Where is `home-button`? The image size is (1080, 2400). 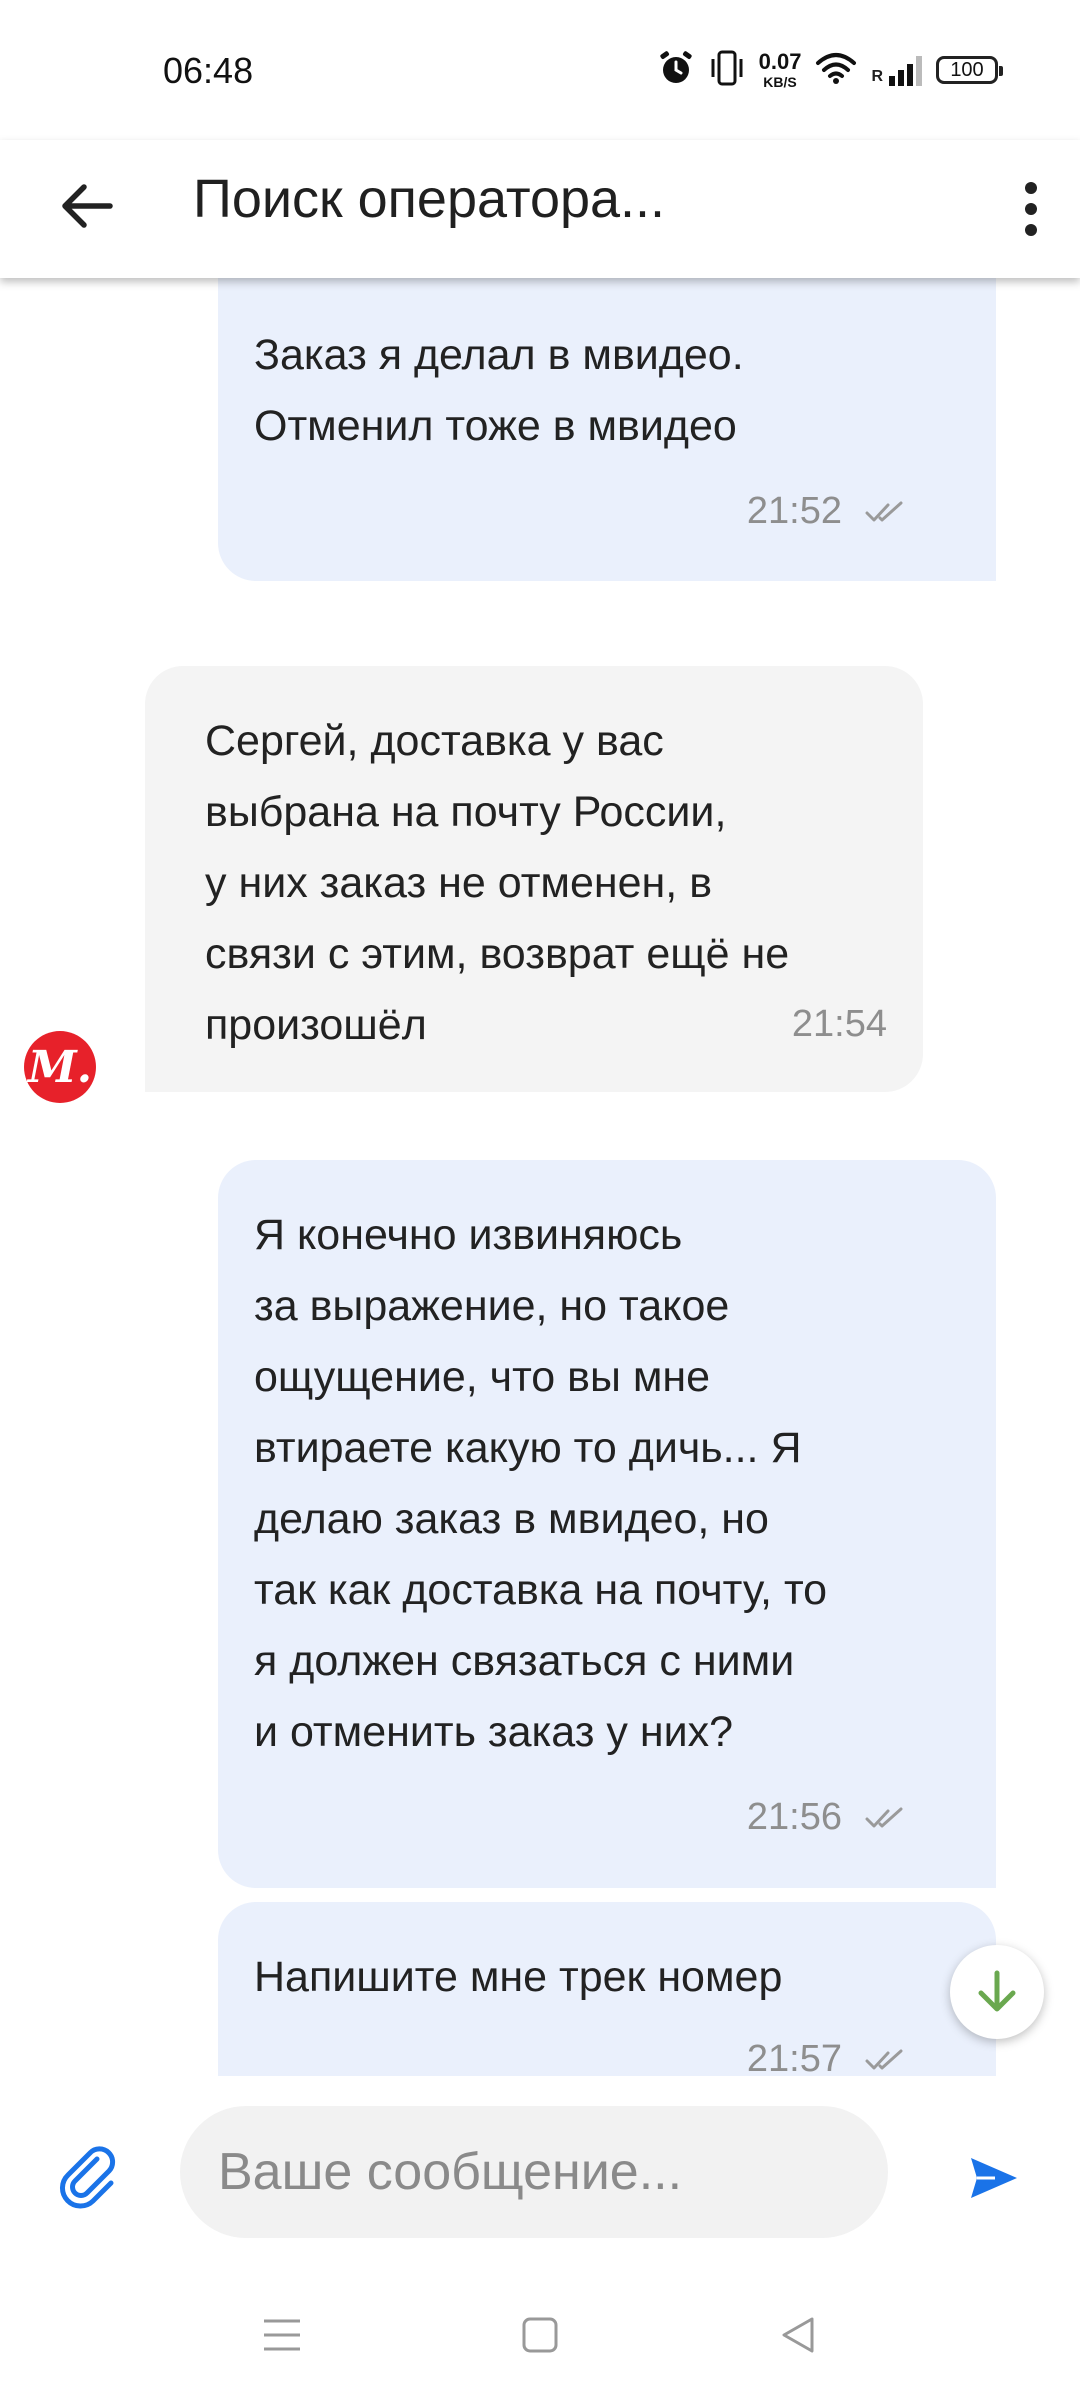
home-button is located at coordinates (540, 2335).